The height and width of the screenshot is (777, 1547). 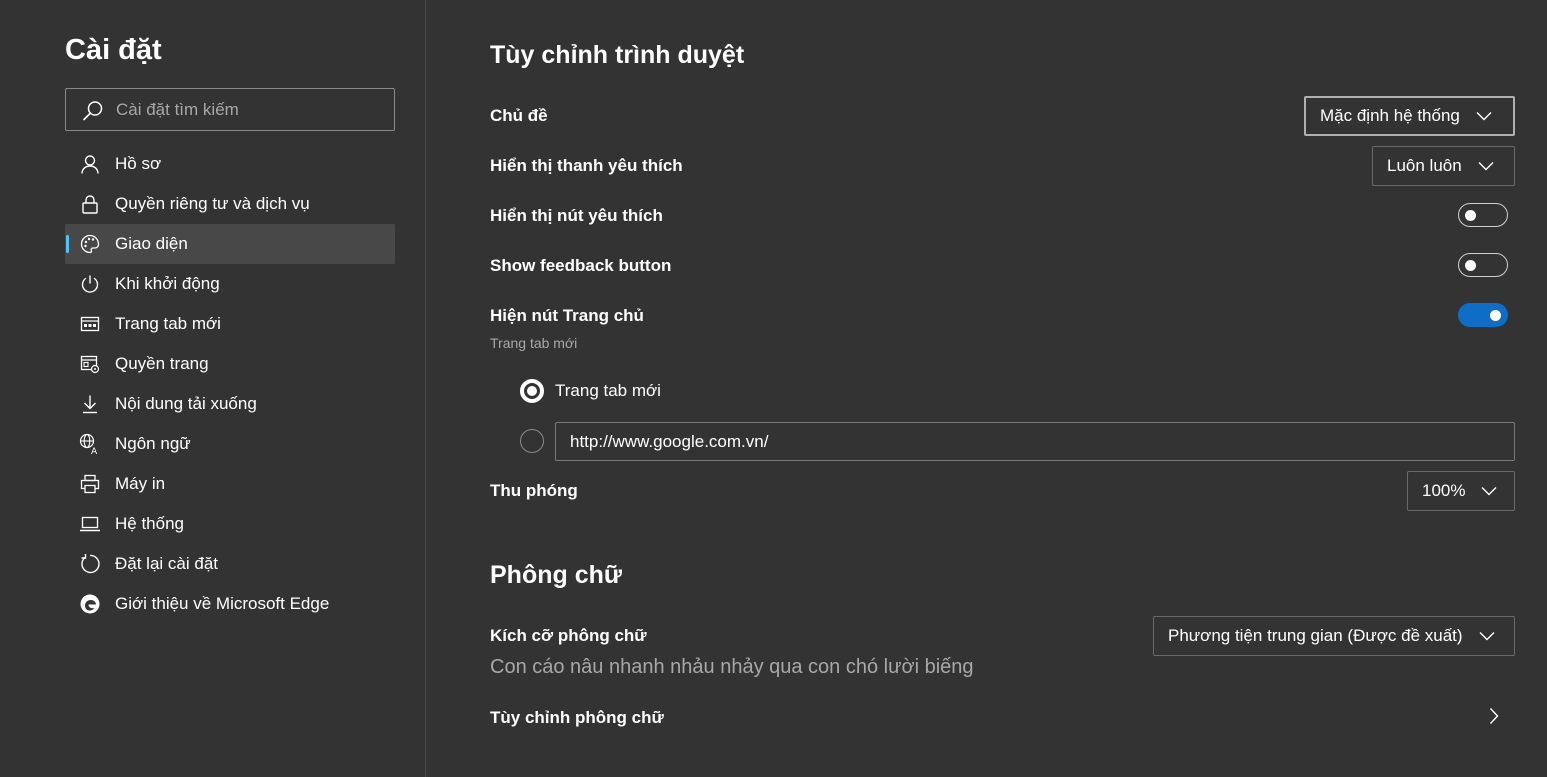 I want to click on home-url-radio, so click(x=532, y=441).